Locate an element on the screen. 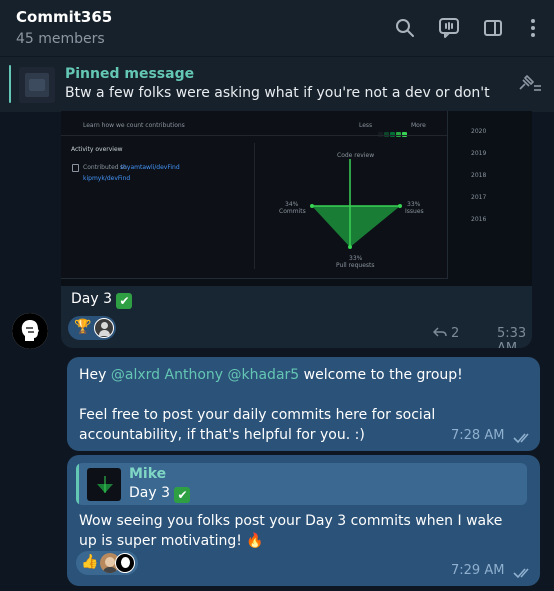 The height and width of the screenshot is (591, 554). message-time: 7:29 AM is located at coordinates (478, 570).